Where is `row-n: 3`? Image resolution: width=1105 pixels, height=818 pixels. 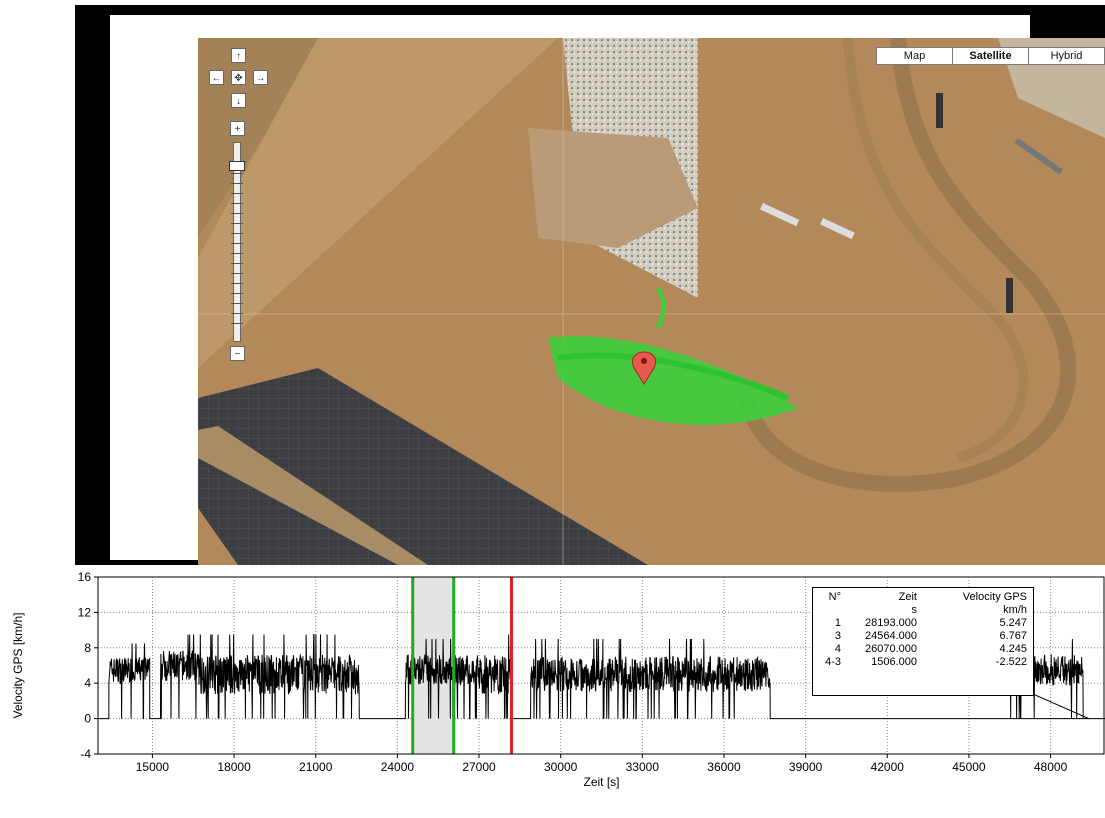
row-n: 3 is located at coordinates (837, 636).